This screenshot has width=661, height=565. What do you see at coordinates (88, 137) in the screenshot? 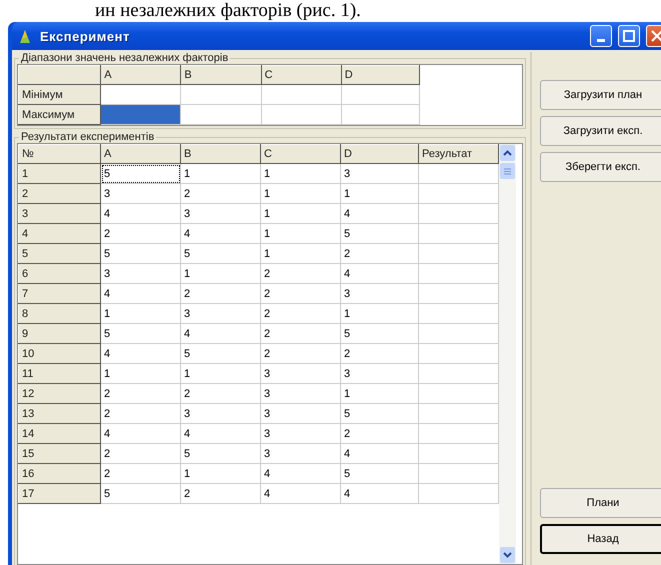
I see `group-title: Результати експериментів` at bounding box center [88, 137].